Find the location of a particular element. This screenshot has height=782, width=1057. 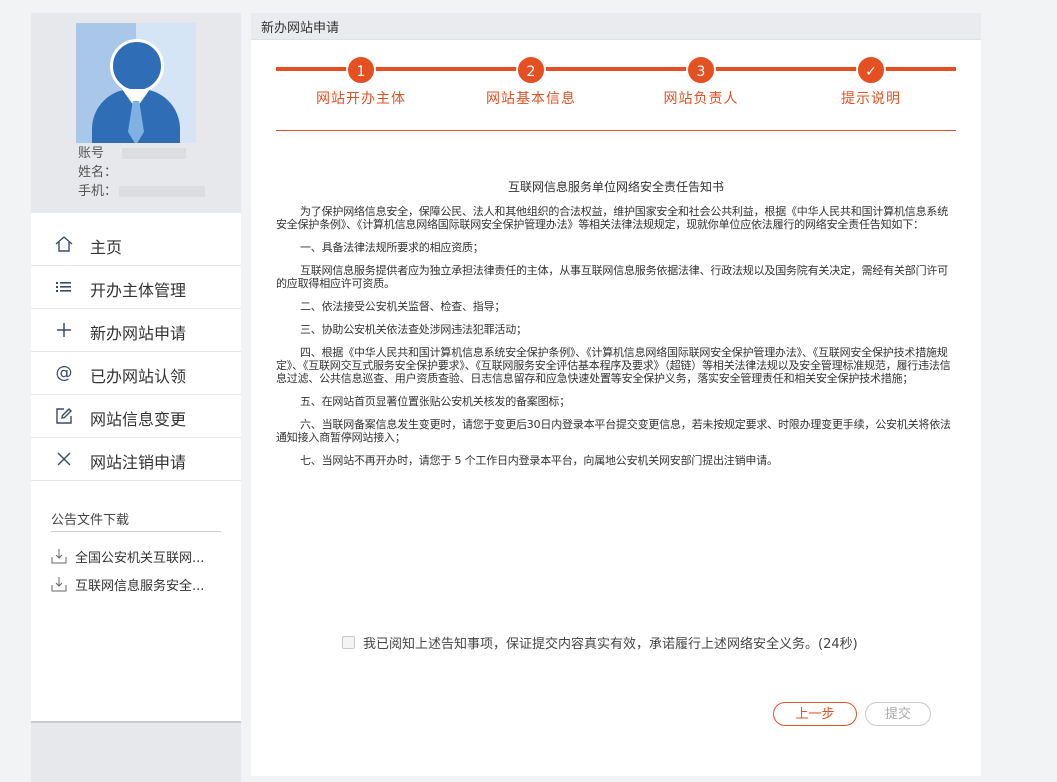

notice-paragraph: 一、具备法律法规所要求的相应资质； is located at coordinates (392, 247).